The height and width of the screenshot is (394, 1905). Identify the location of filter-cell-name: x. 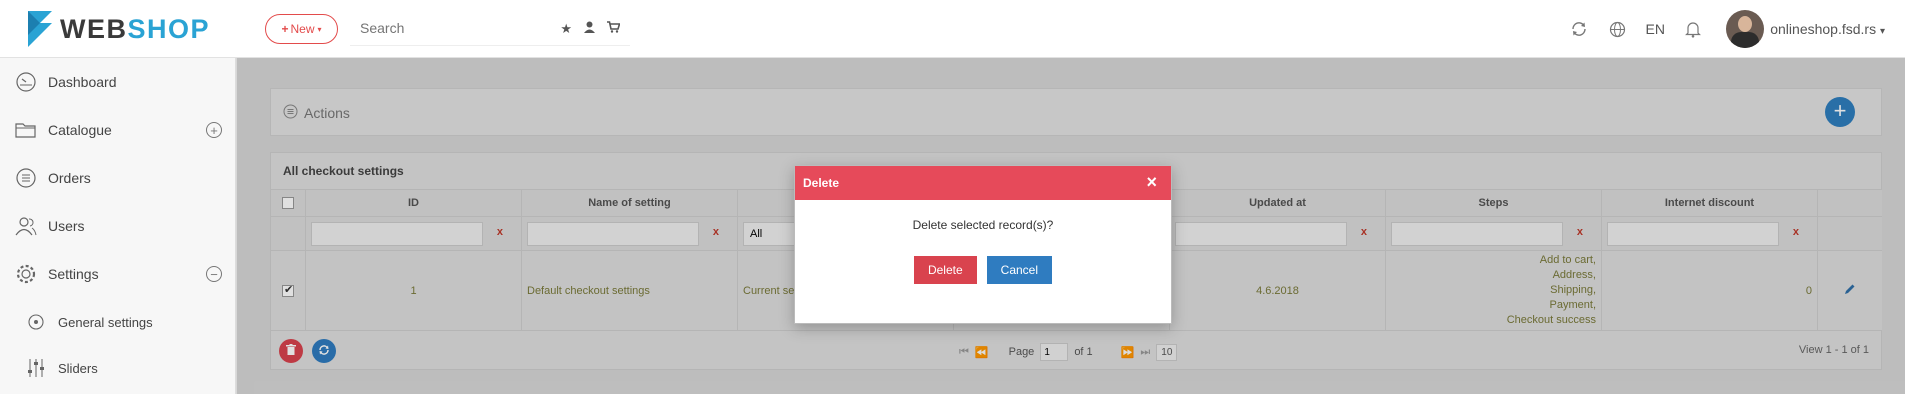
(630, 234).